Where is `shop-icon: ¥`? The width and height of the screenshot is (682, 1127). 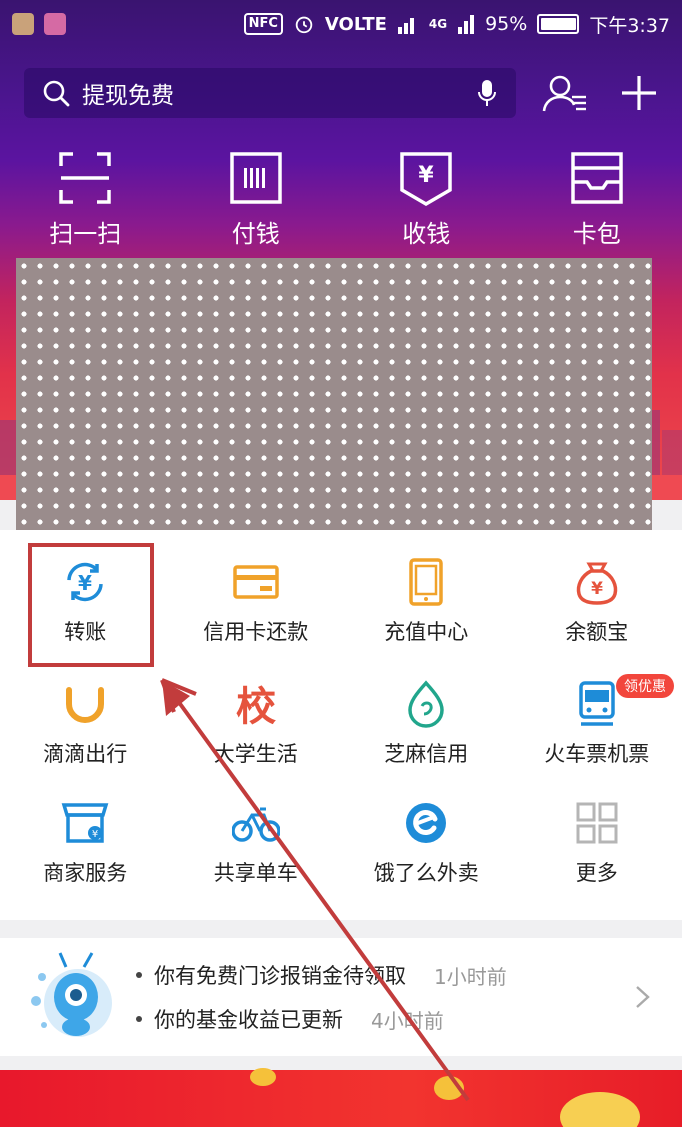 shop-icon: ¥ is located at coordinates (85, 823).